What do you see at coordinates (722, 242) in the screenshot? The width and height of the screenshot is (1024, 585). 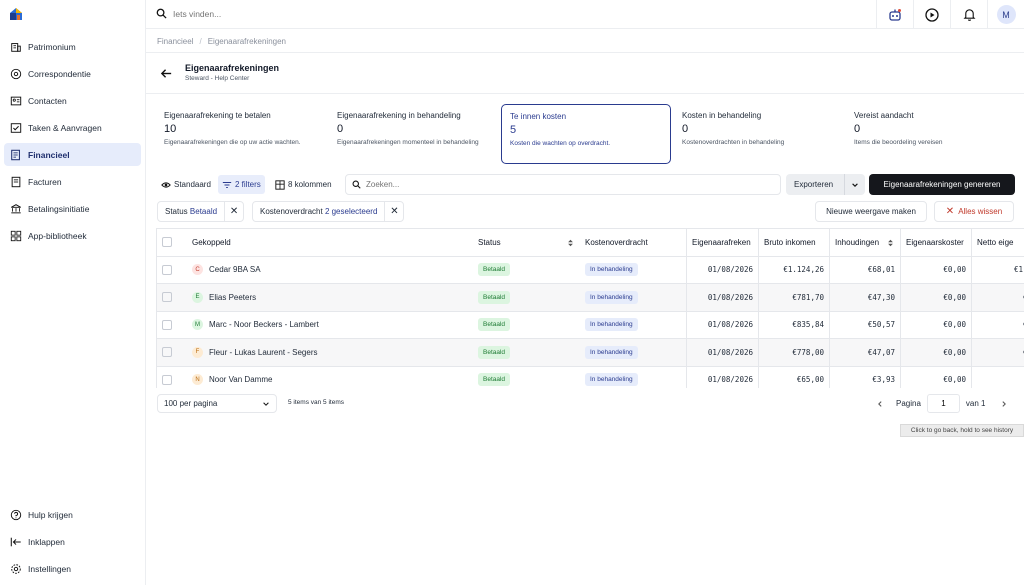 I see `column-header-eigenaarafrekening: Eigenaarafreken` at bounding box center [722, 242].